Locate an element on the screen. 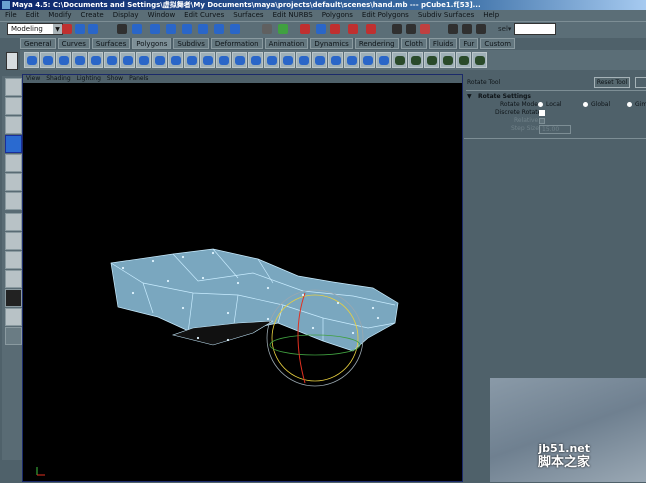 The width and height of the screenshot is (646, 483). menu-edit-polygons: Edit Polygons is located at coordinates (385, 15).